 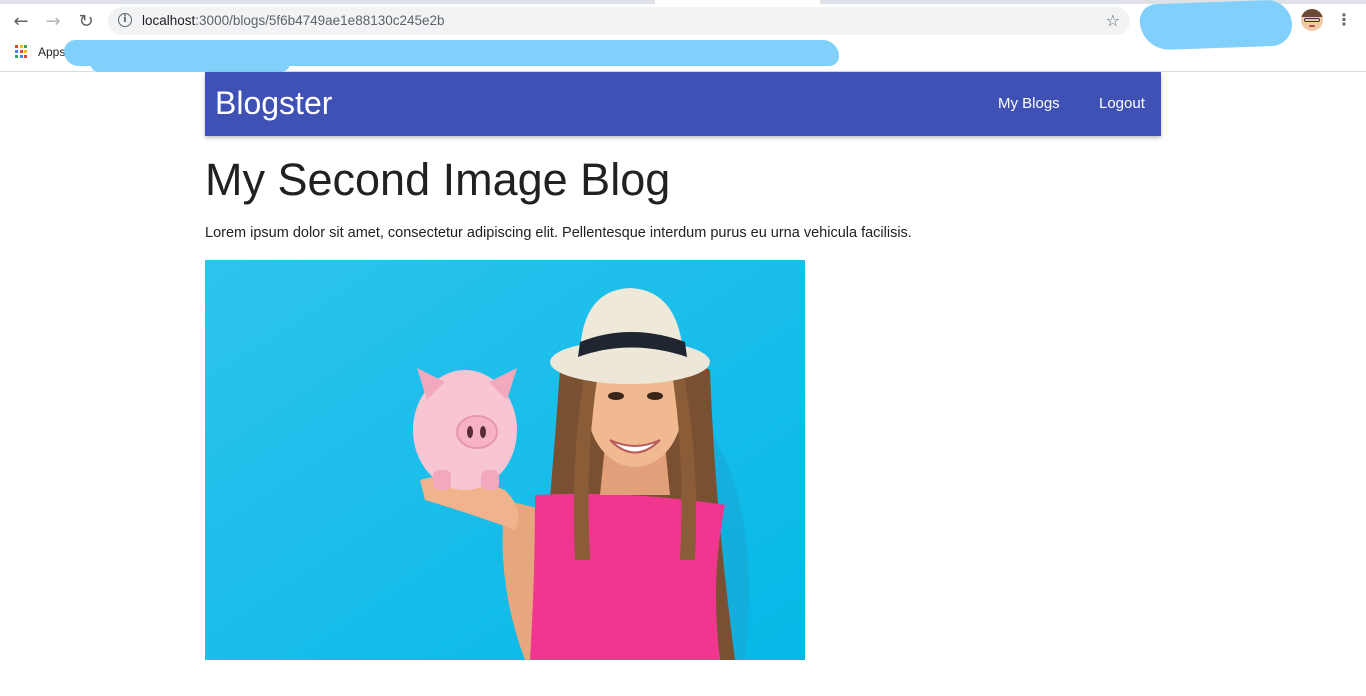 I want to click on info-icon: i, so click(x=125, y=20).